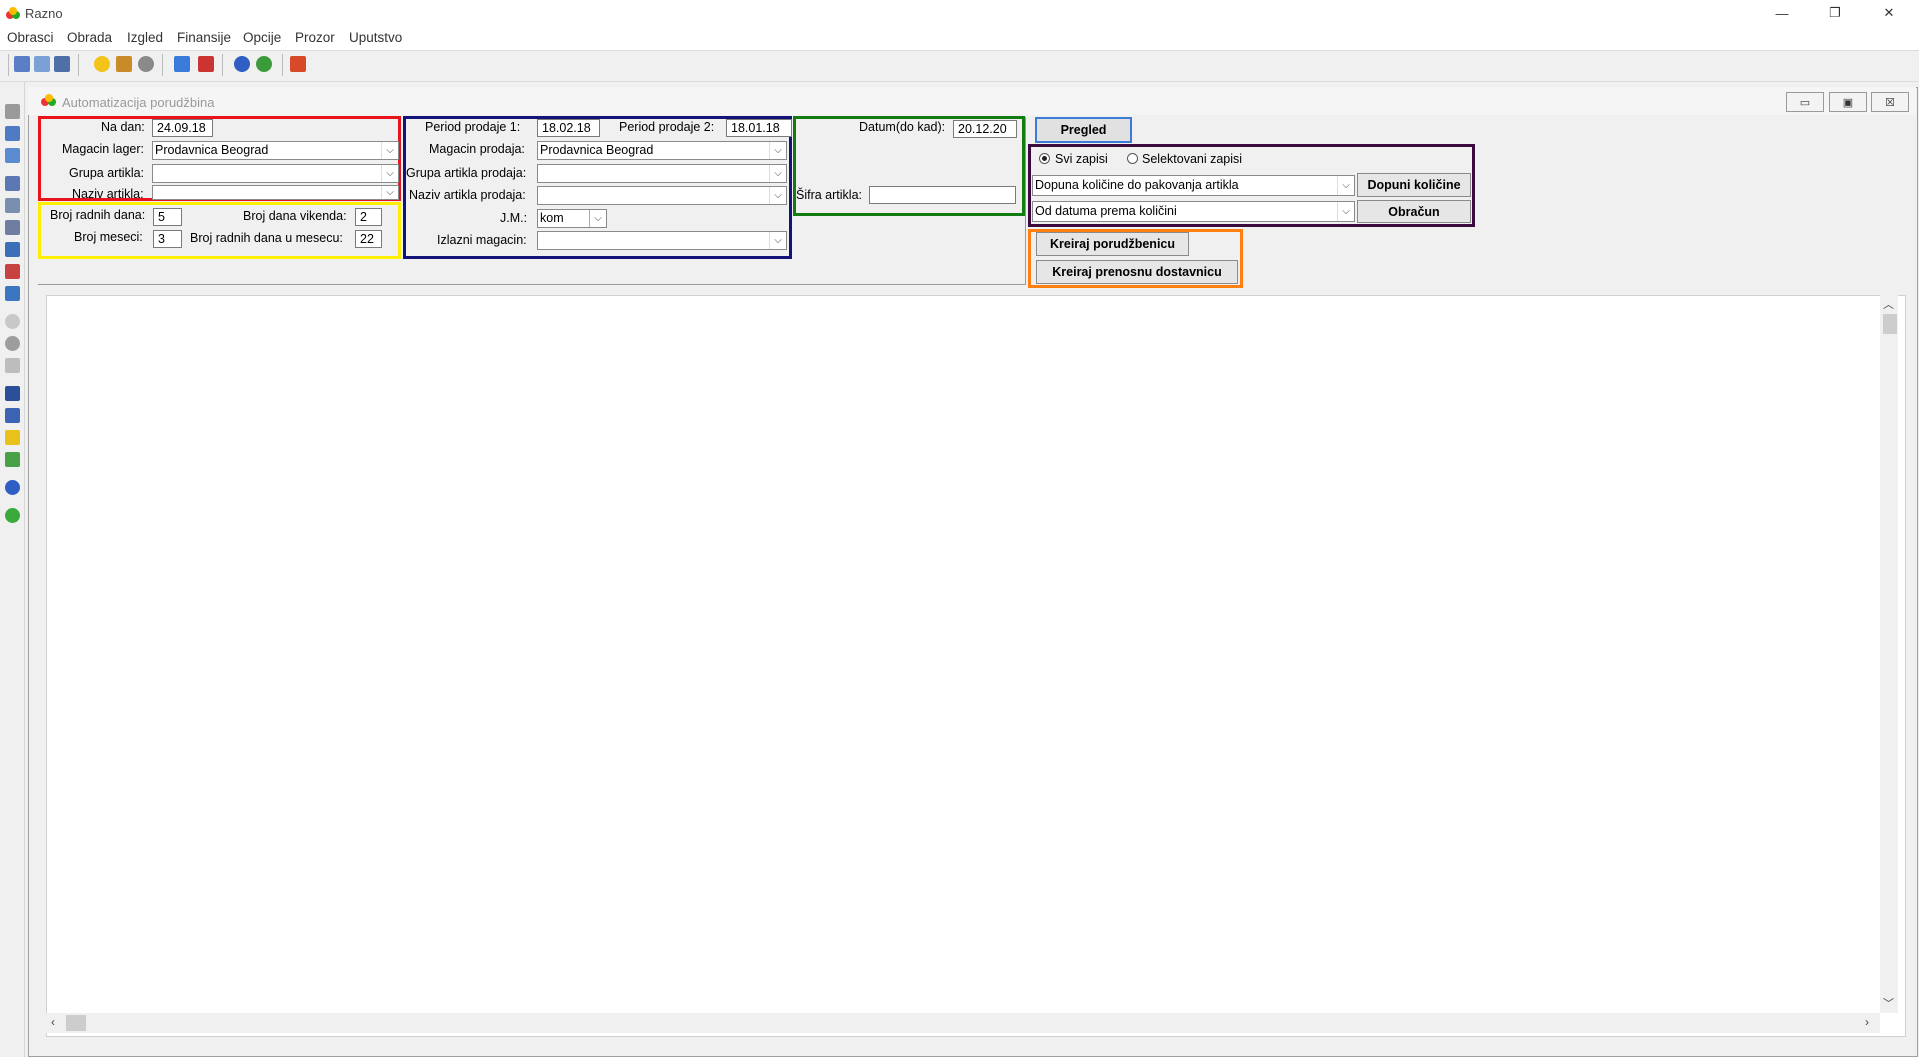 The image size is (1919, 1057). I want to click on sort-icon, so click(12, 415).